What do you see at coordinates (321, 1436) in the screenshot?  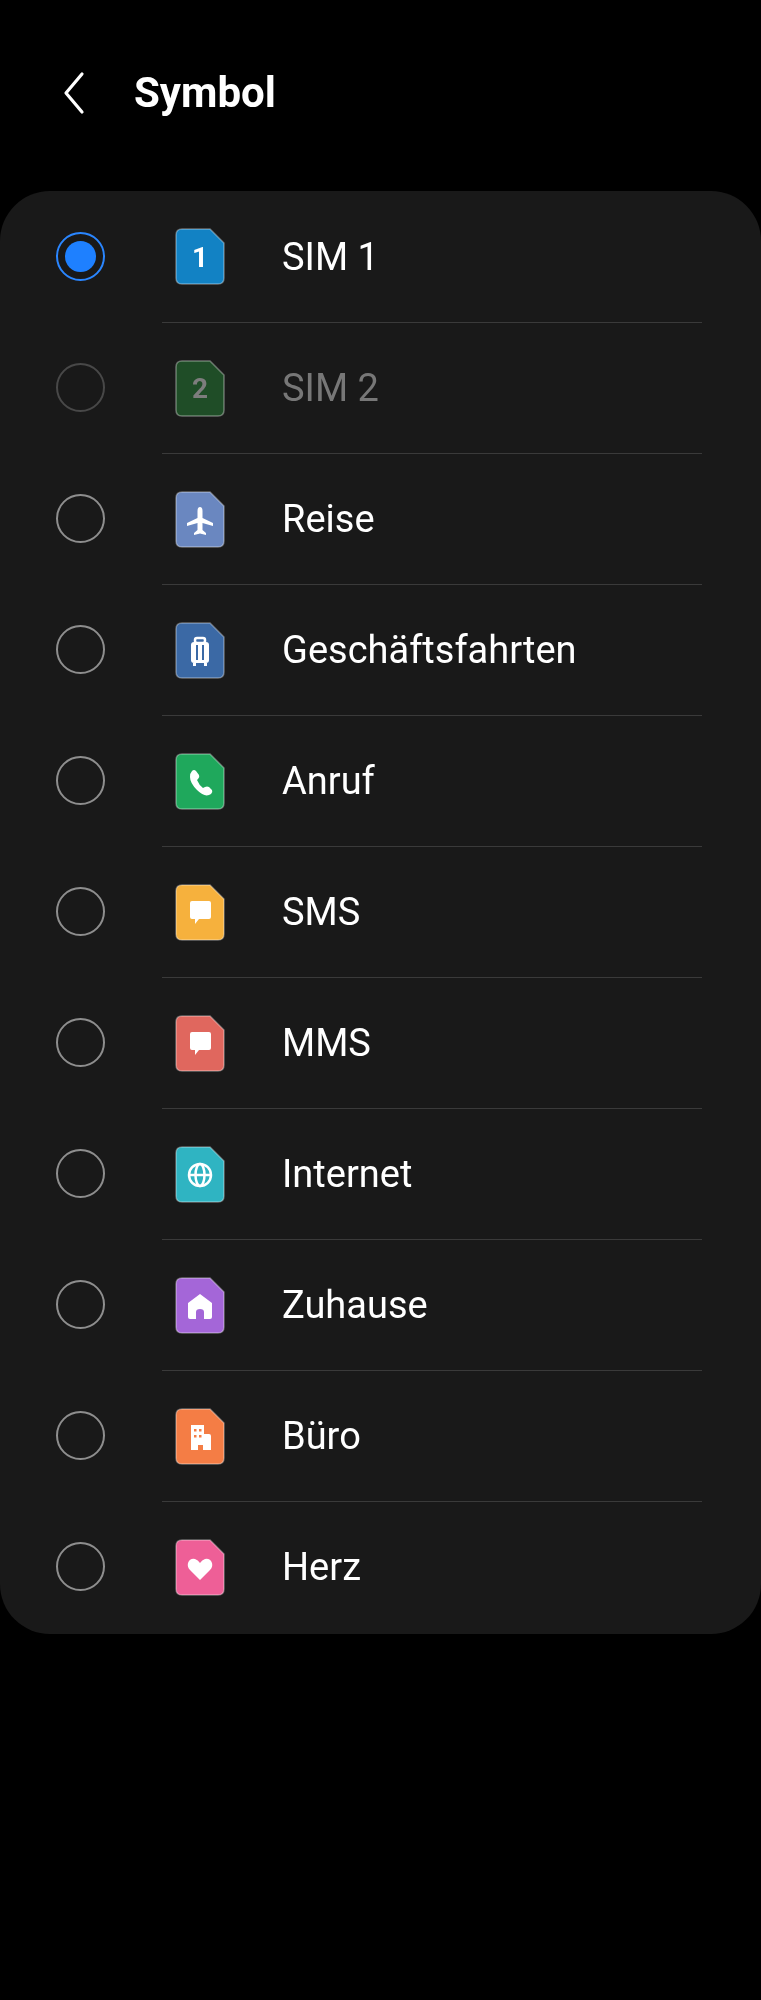 I see `option-label: Büro` at bounding box center [321, 1436].